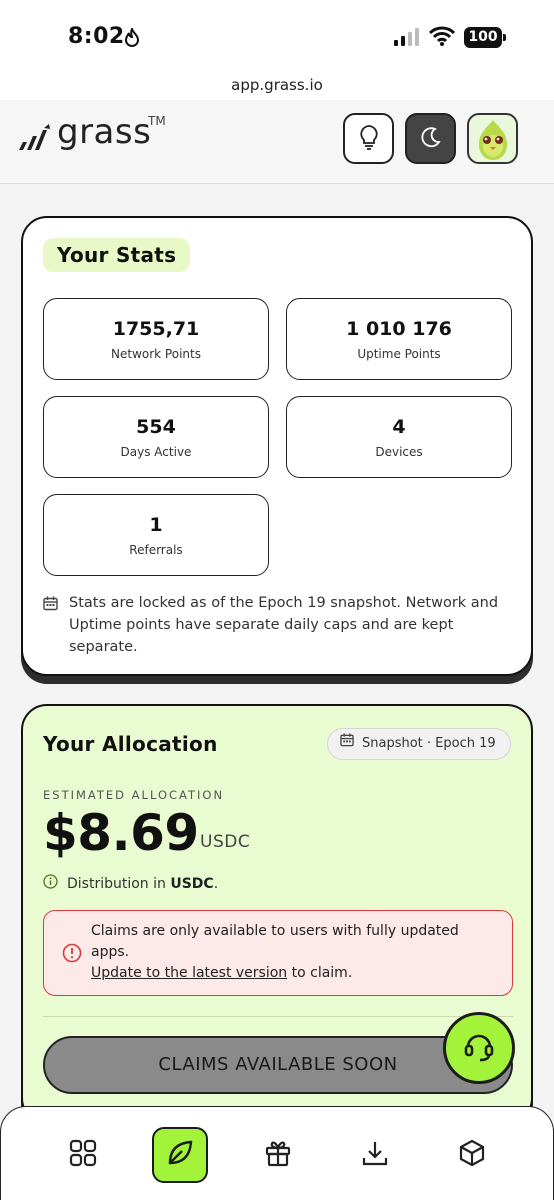 The width and height of the screenshot is (554, 1200). I want to click on nav-download, so click(375, 1155).